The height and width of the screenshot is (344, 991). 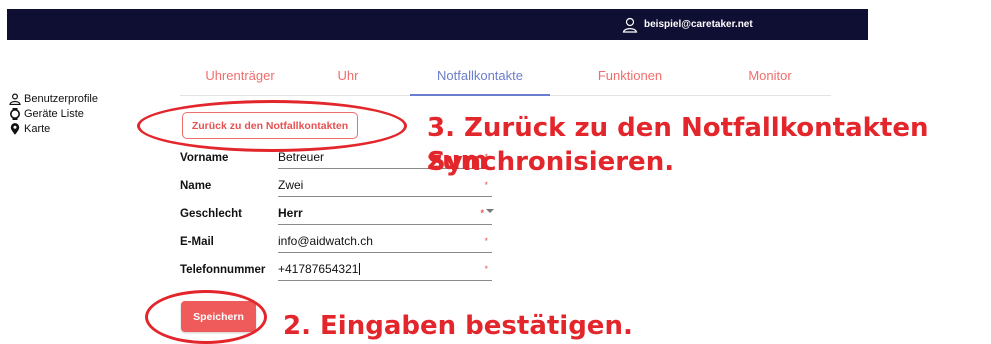 What do you see at coordinates (325, 241) in the screenshot?
I see `email-value: info@aidwatch.ch` at bounding box center [325, 241].